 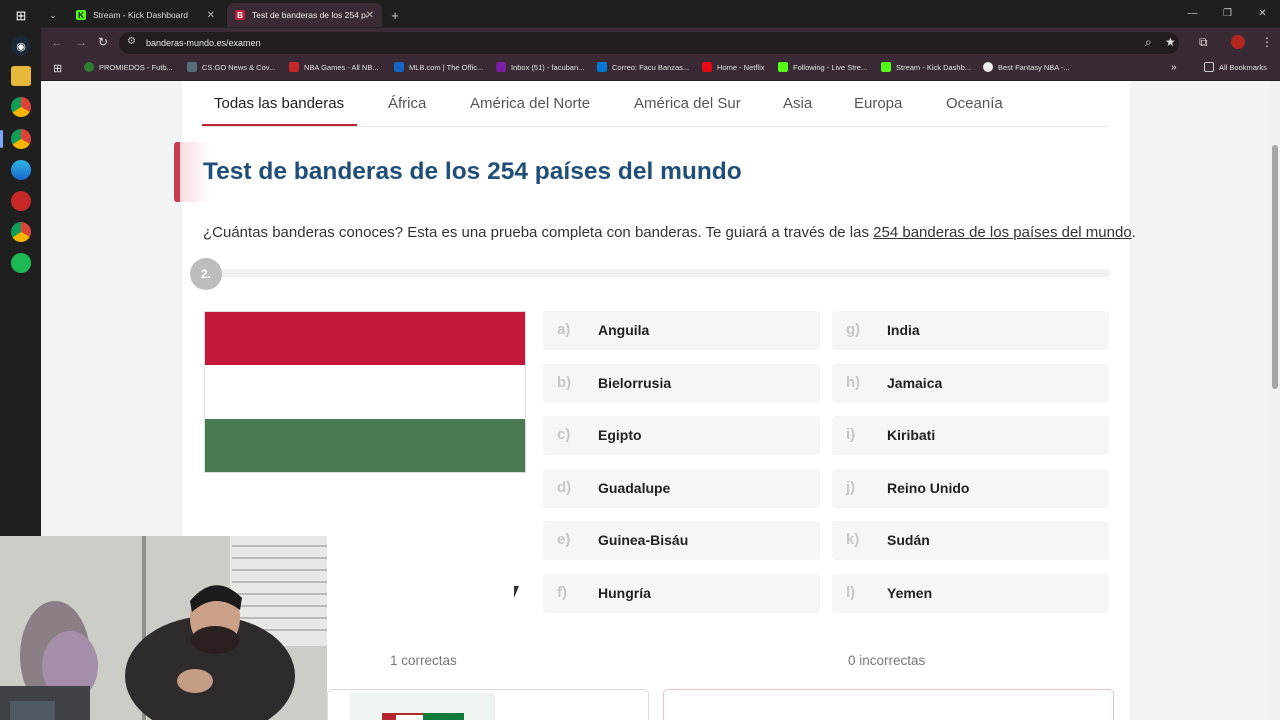 What do you see at coordinates (1203, 42) in the screenshot?
I see `extensions-icon: ⧉` at bounding box center [1203, 42].